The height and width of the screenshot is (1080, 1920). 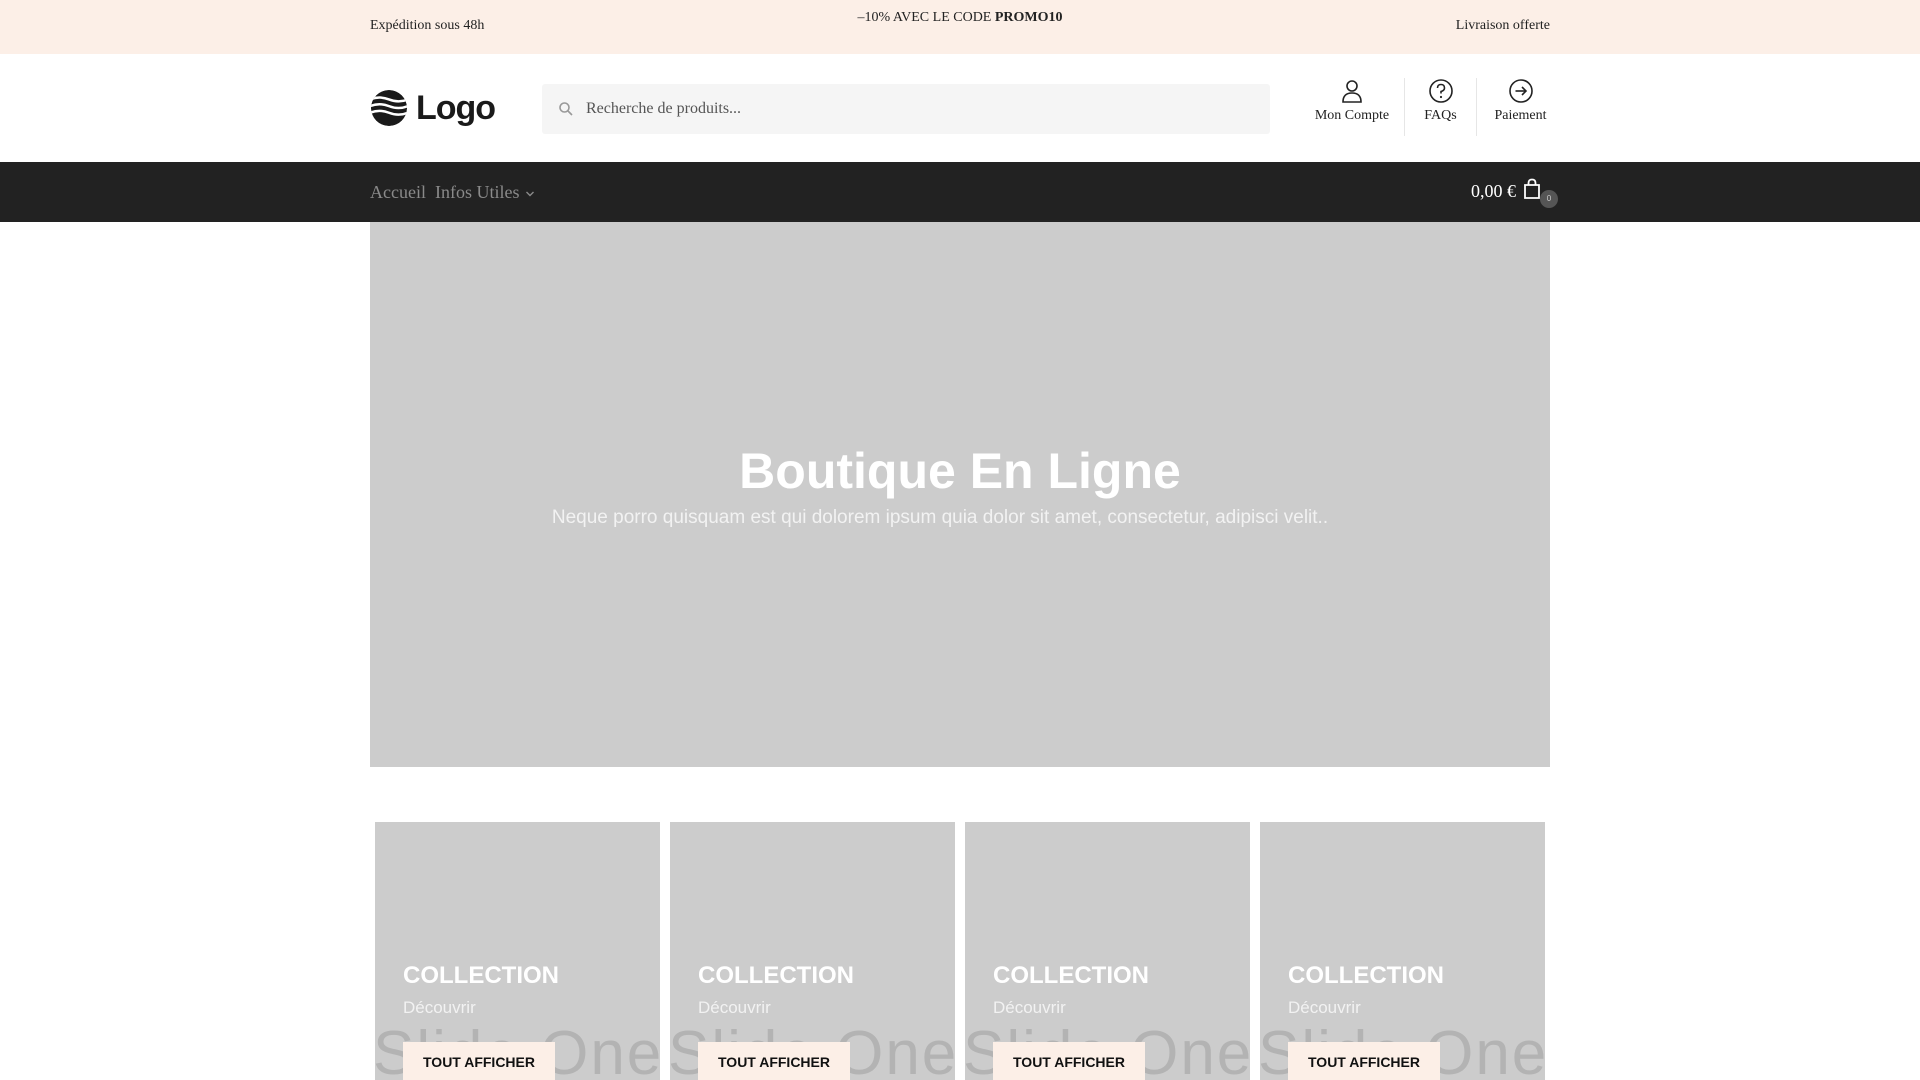 I want to click on account-link: Mon Compte, so click(x=1352, y=107).